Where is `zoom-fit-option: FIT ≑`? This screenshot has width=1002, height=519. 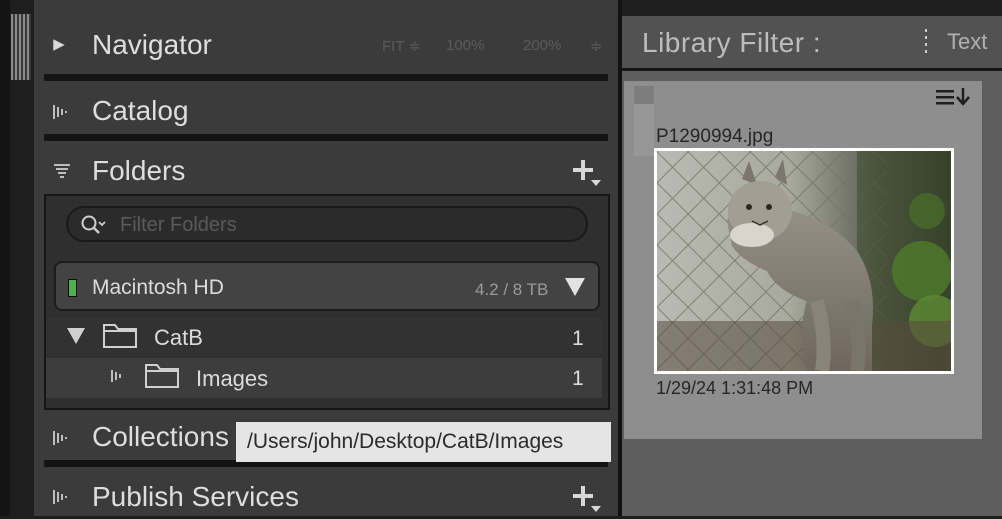 zoom-fit-option: FIT ≑ is located at coordinates (401, 46).